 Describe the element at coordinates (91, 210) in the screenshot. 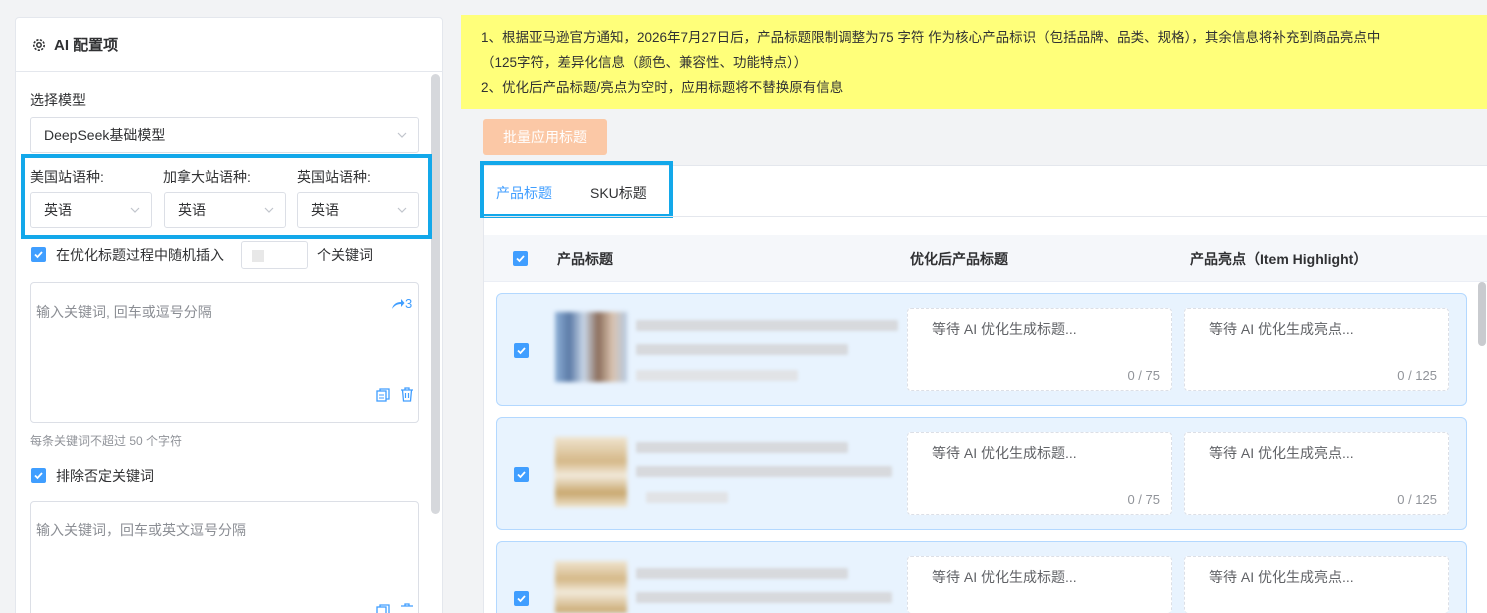

I see `us-lang-select: 英语` at that location.